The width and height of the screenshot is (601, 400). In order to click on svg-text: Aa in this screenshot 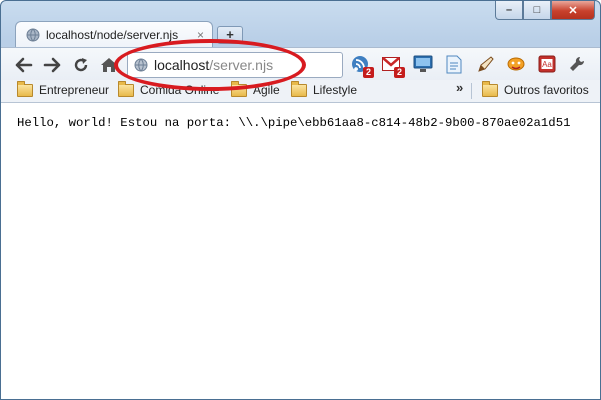, I will do `click(547, 64)`.